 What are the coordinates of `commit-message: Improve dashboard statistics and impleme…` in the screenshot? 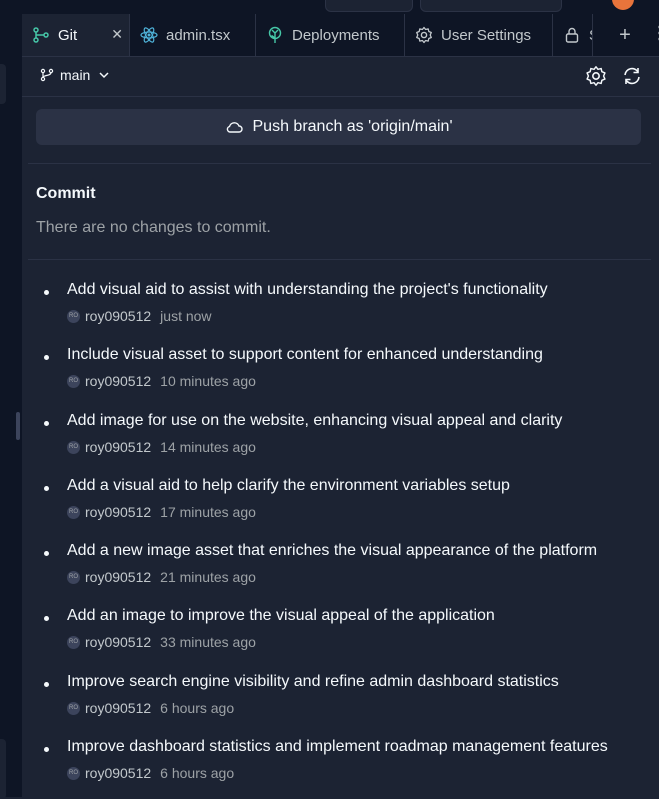 It's located at (337, 746).